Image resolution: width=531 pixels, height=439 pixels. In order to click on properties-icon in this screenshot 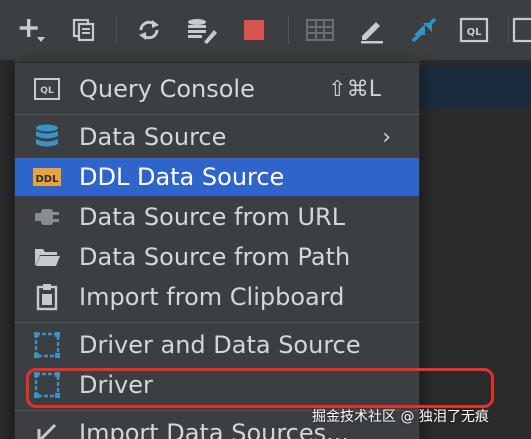, I will do `click(202, 30)`.